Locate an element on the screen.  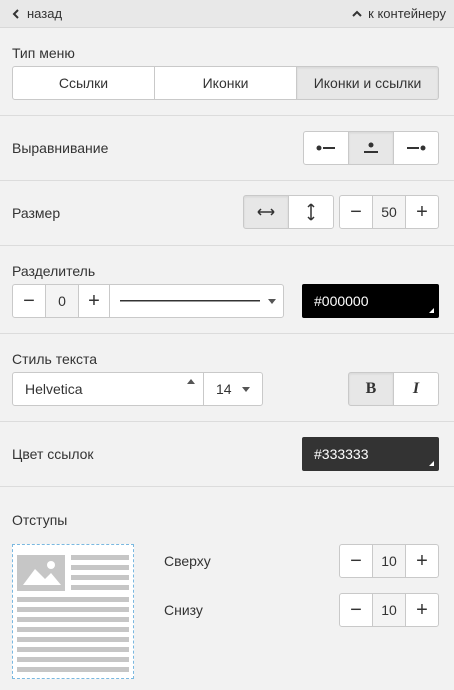
divider-section: Разделитель − 0 + #000000 is located at coordinates (227, 290).